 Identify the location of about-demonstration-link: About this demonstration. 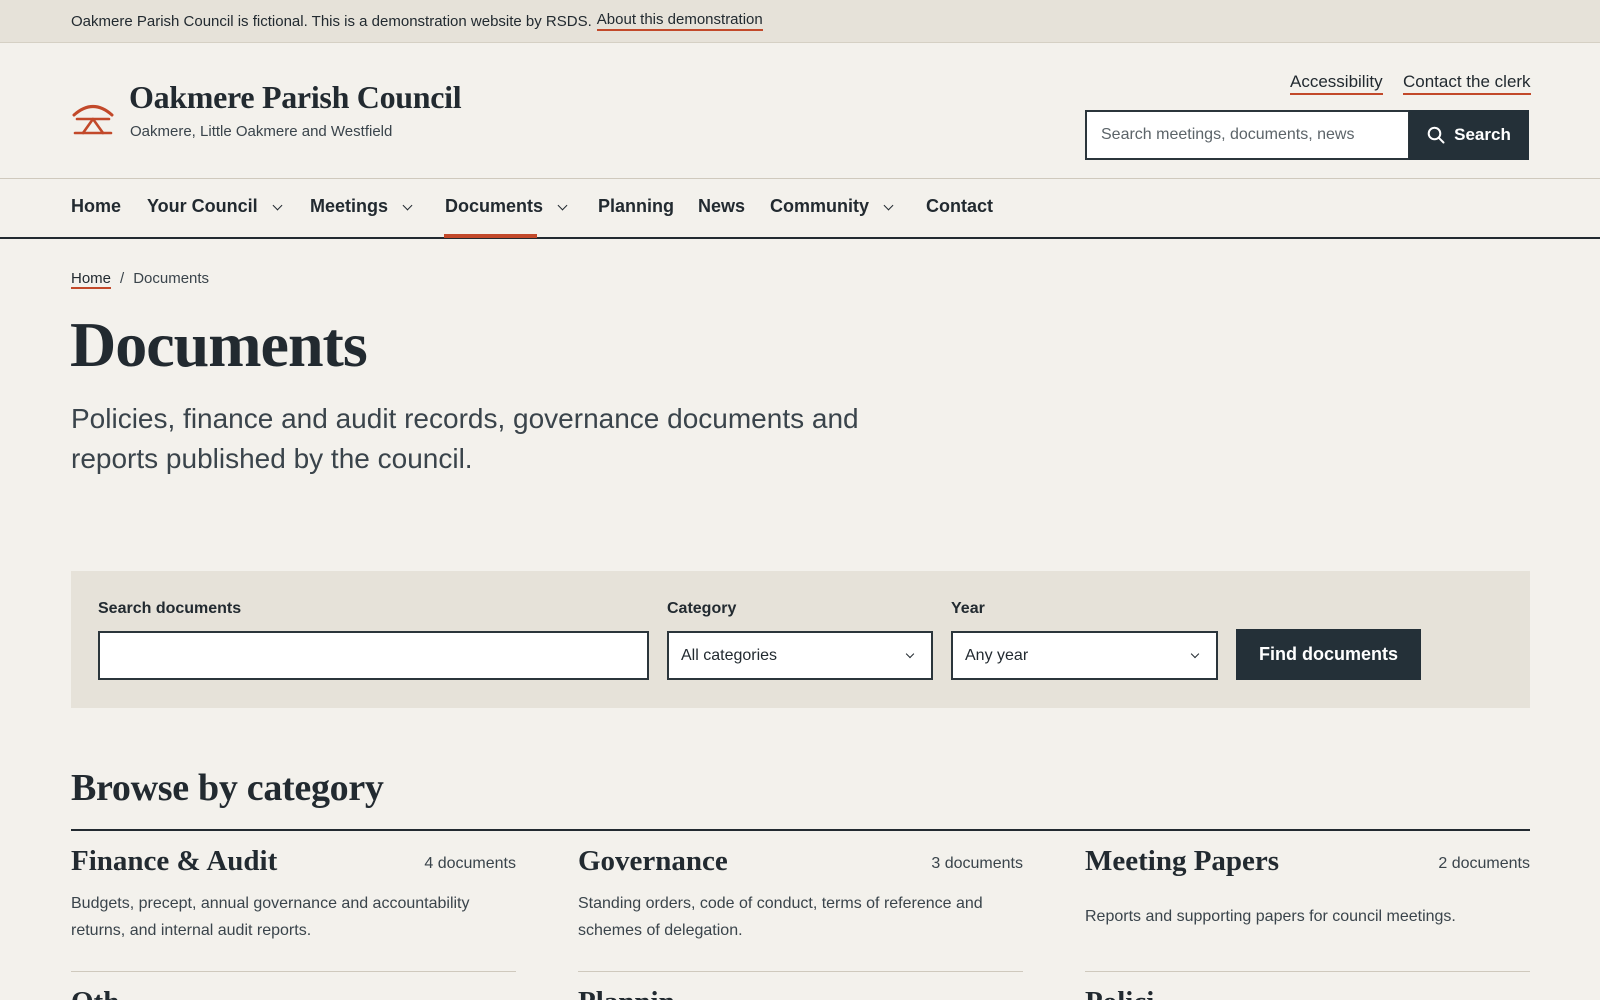
(679, 21).